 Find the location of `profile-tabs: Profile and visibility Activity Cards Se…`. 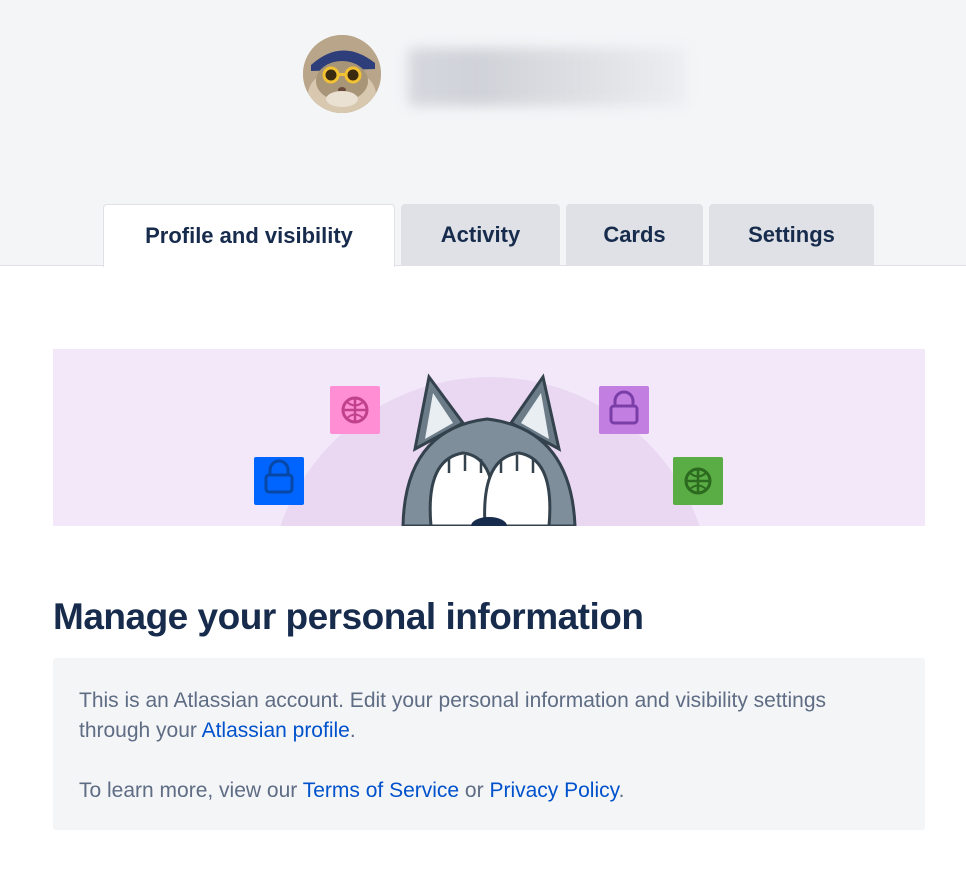

profile-tabs: Profile and visibility Activity Cards Se… is located at coordinates (488, 235).